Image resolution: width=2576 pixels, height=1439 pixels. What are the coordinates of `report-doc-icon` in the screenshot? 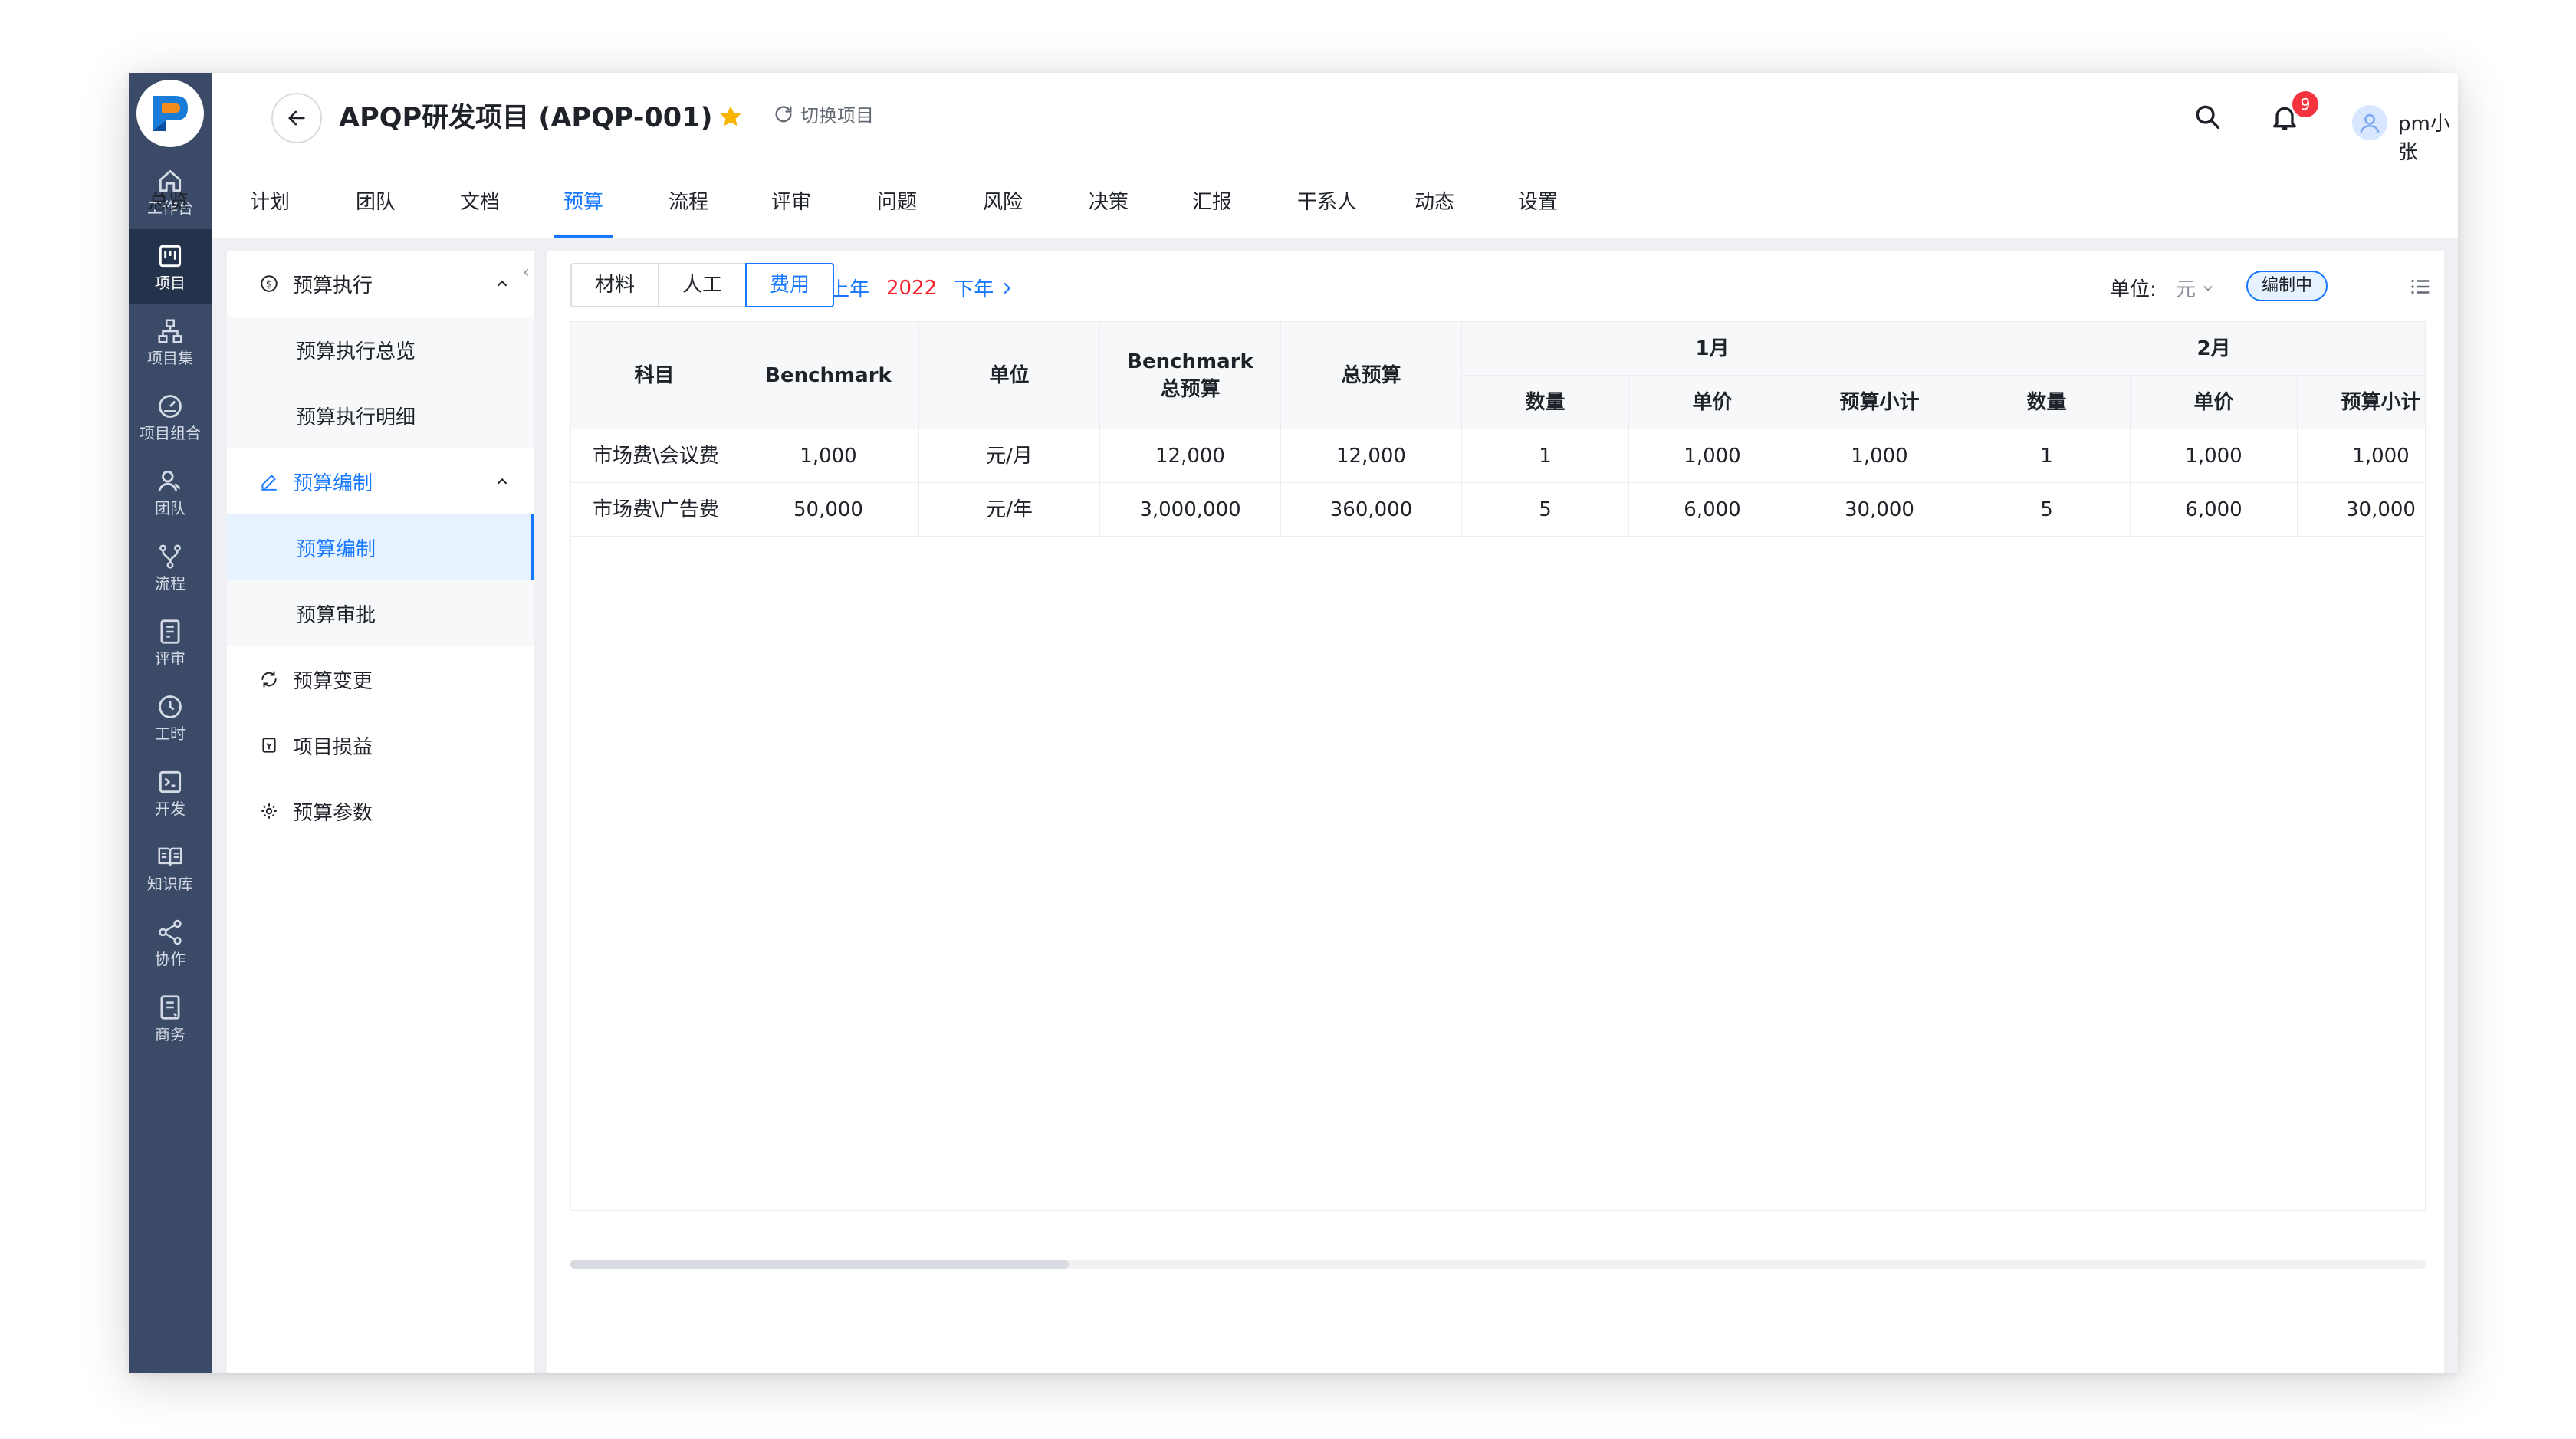 It's located at (269, 746).